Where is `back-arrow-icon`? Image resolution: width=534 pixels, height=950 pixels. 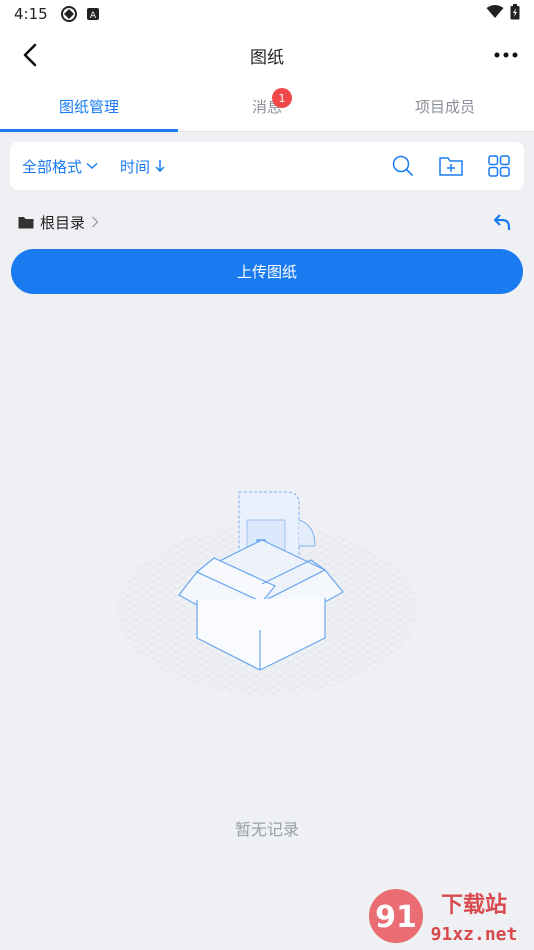
back-arrow-icon is located at coordinates (30, 55).